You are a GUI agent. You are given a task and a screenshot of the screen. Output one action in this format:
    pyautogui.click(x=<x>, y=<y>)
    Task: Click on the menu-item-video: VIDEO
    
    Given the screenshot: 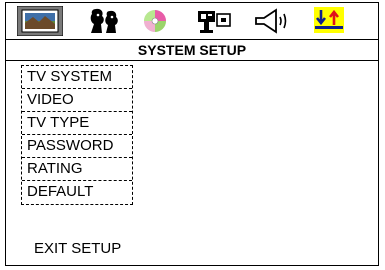 What is the action you would take?
    pyautogui.click(x=77, y=100)
    